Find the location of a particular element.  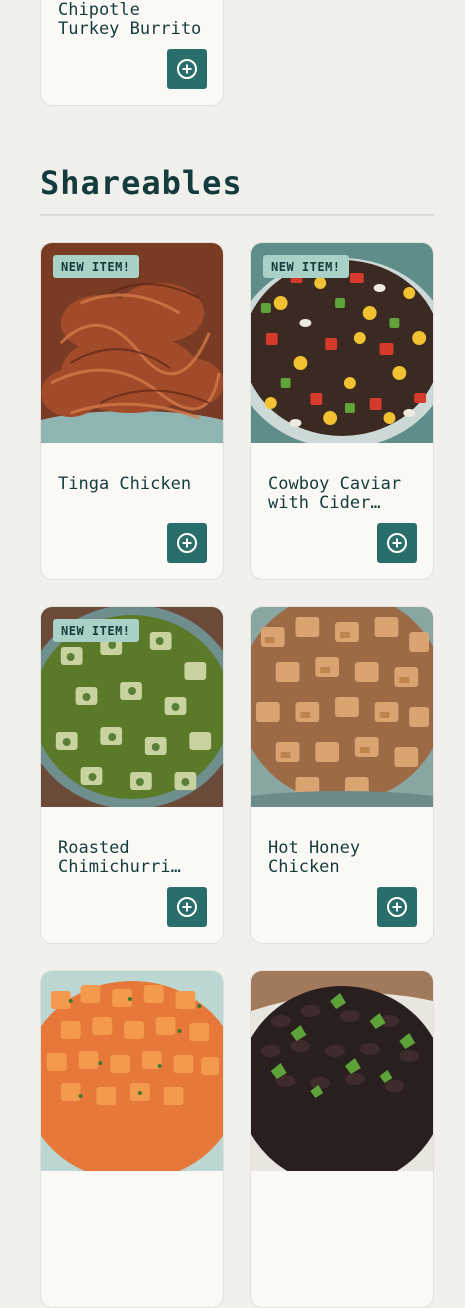

menu-card-chipotle-turkey-burrito: Chipotle Turkey Burrito is located at coordinates (132, 53).